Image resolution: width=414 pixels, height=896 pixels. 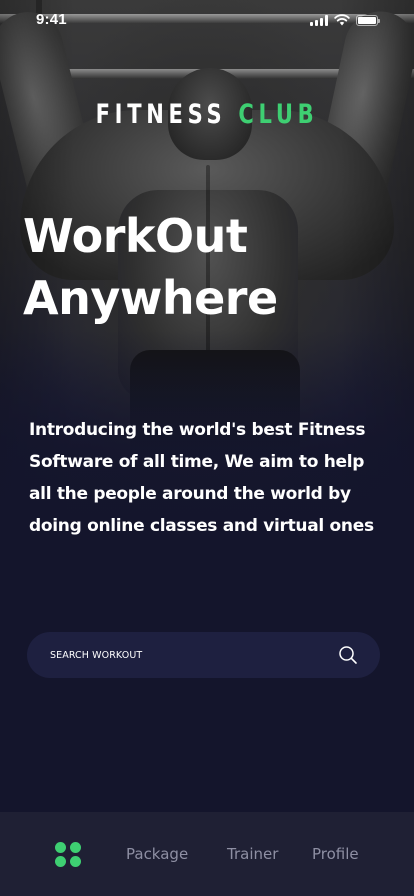 What do you see at coordinates (207, 854) in the screenshot?
I see `bottom-nav: Package Trainer Profile` at bounding box center [207, 854].